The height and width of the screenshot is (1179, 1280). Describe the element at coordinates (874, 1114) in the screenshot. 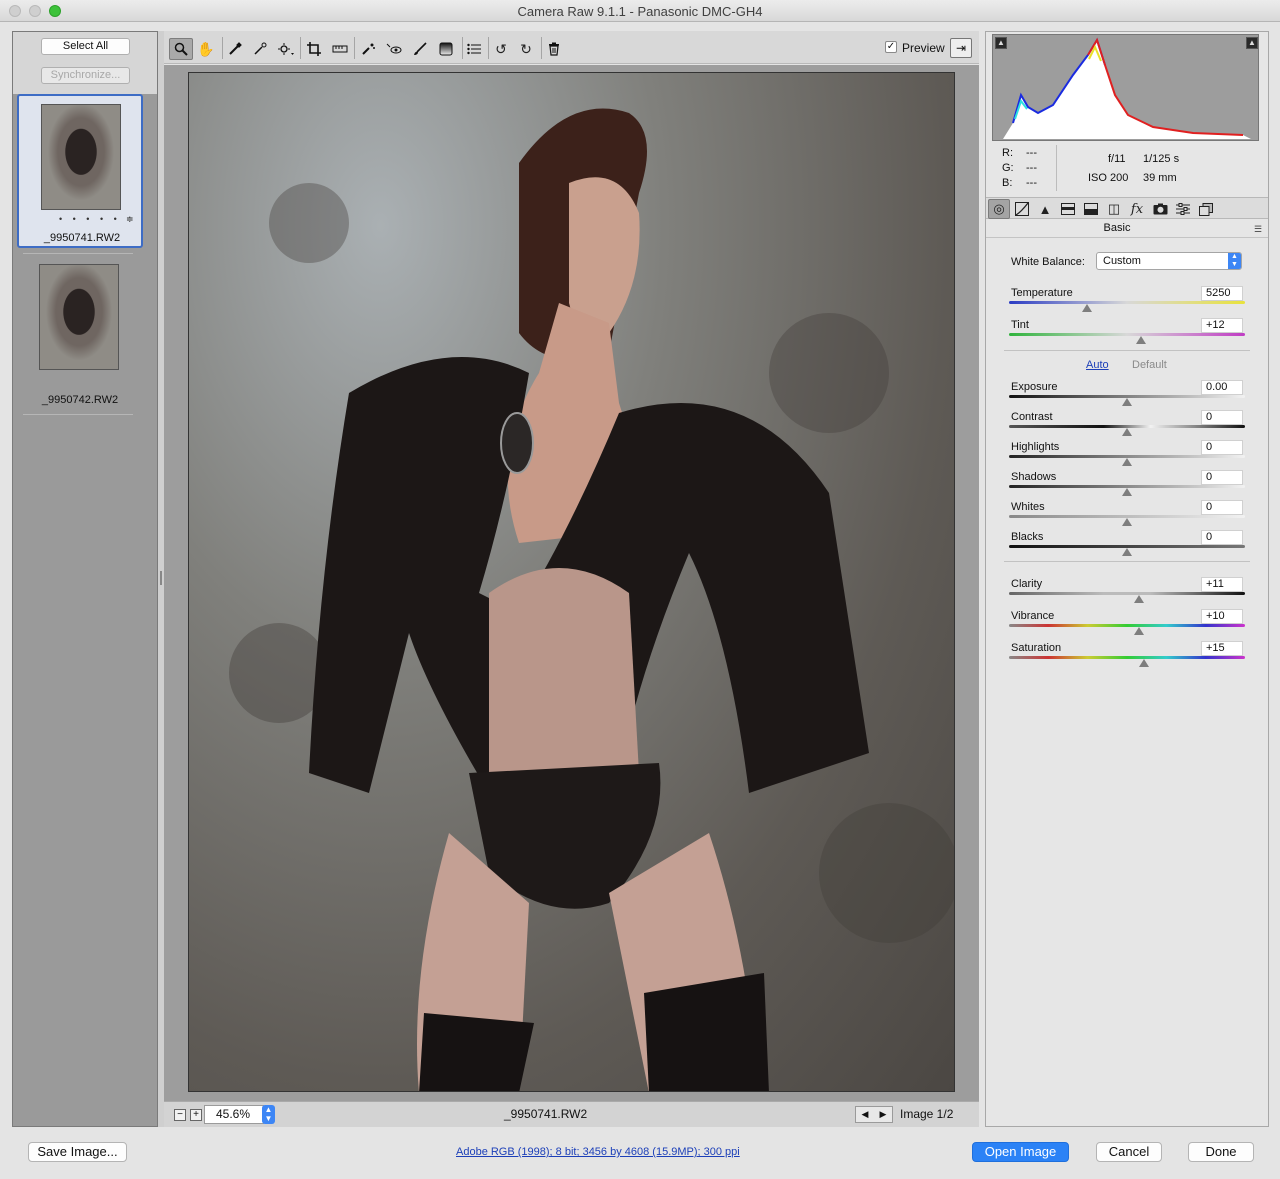

I see `image-navigator: ◀ ▶` at that location.